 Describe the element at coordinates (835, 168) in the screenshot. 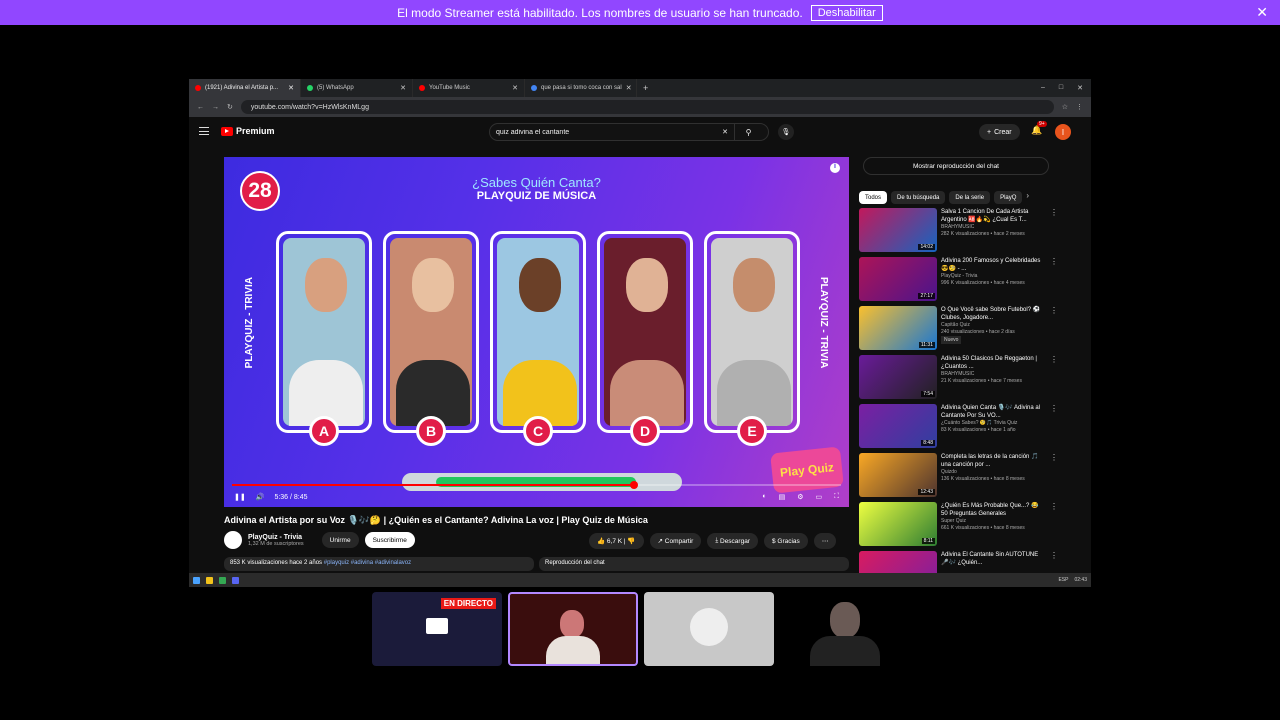

I see `info-icon: i` at that location.